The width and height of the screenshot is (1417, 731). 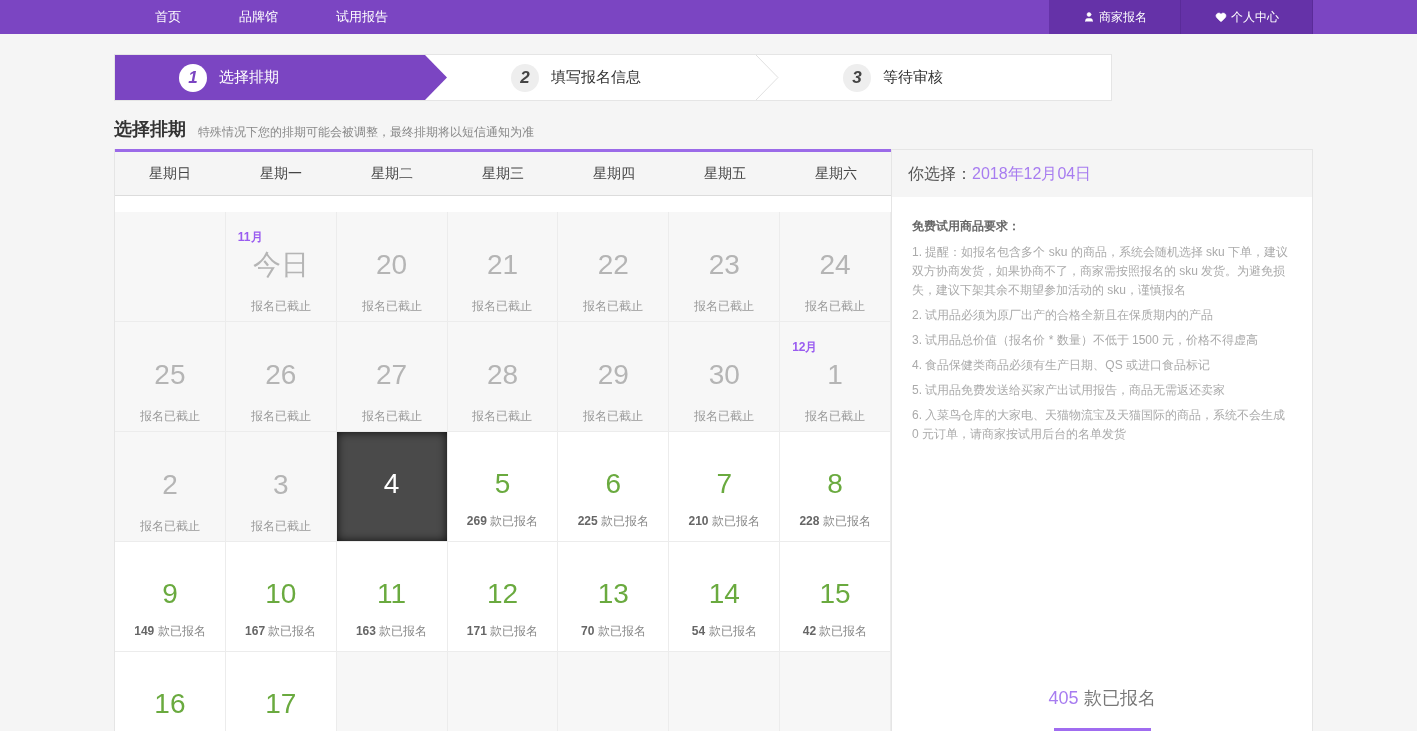 What do you see at coordinates (281, 77) in the screenshot?
I see `step-tab: 1 选择排期` at bounding box center [281, 77].